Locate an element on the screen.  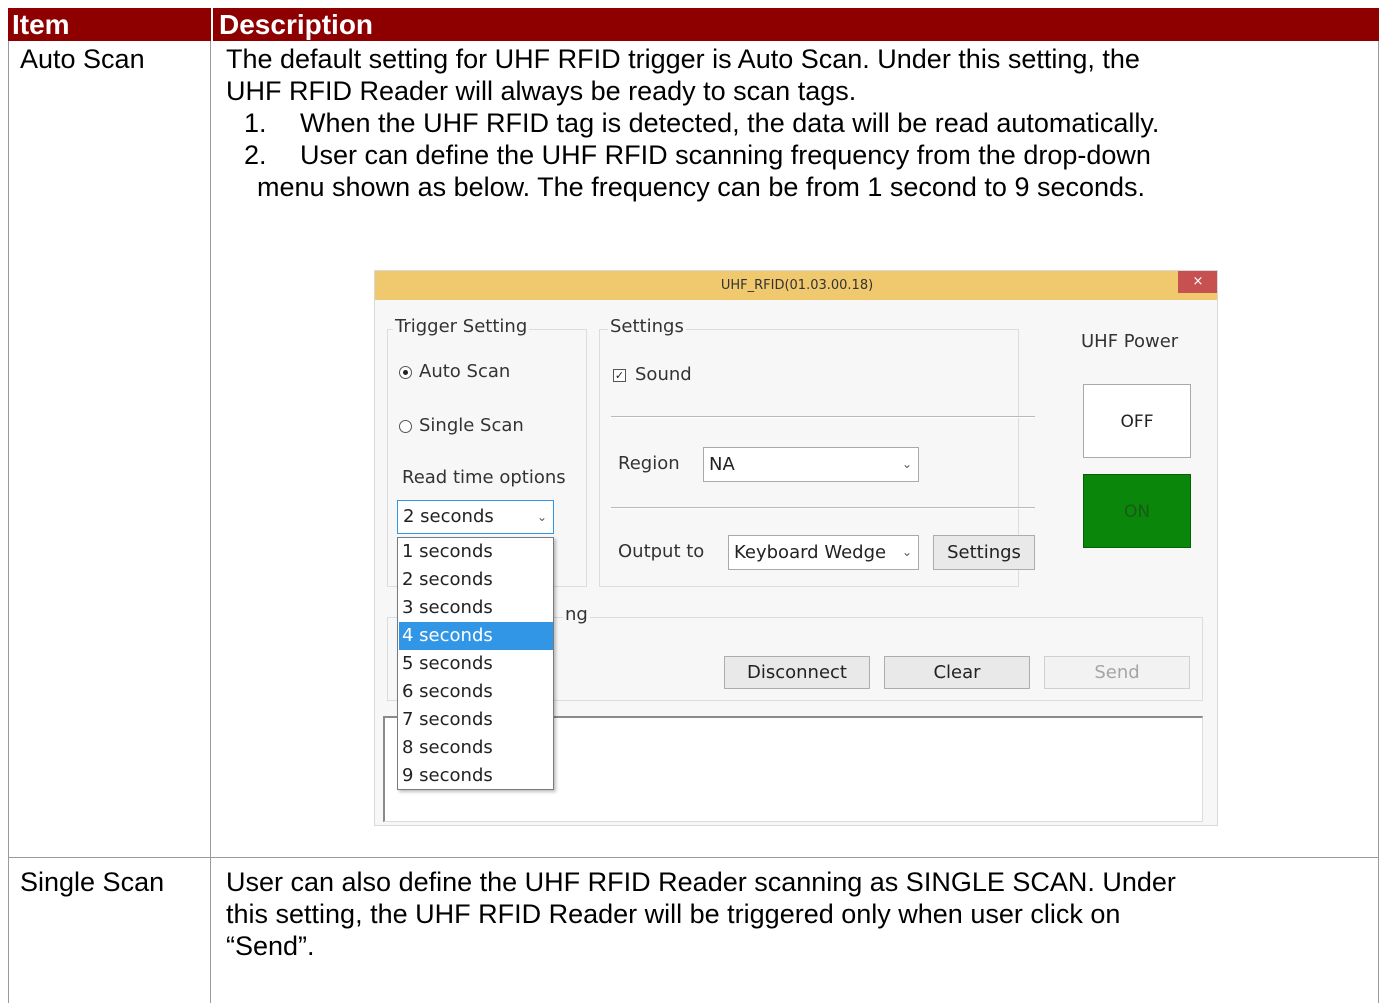
auto-scan-radio is located at coordinates (405, 372).